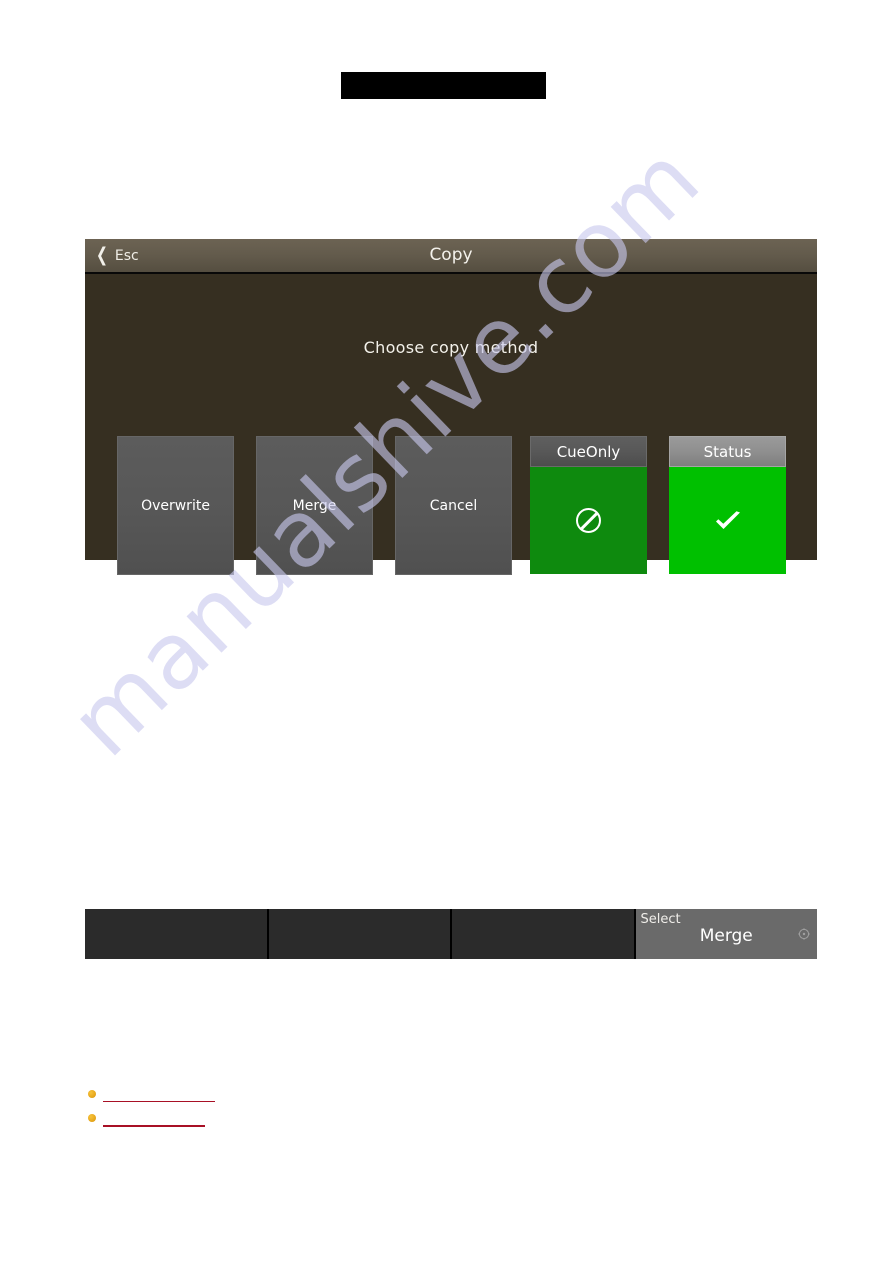  I want to click on overwrite-button: Overwrite, so click(175, 505).